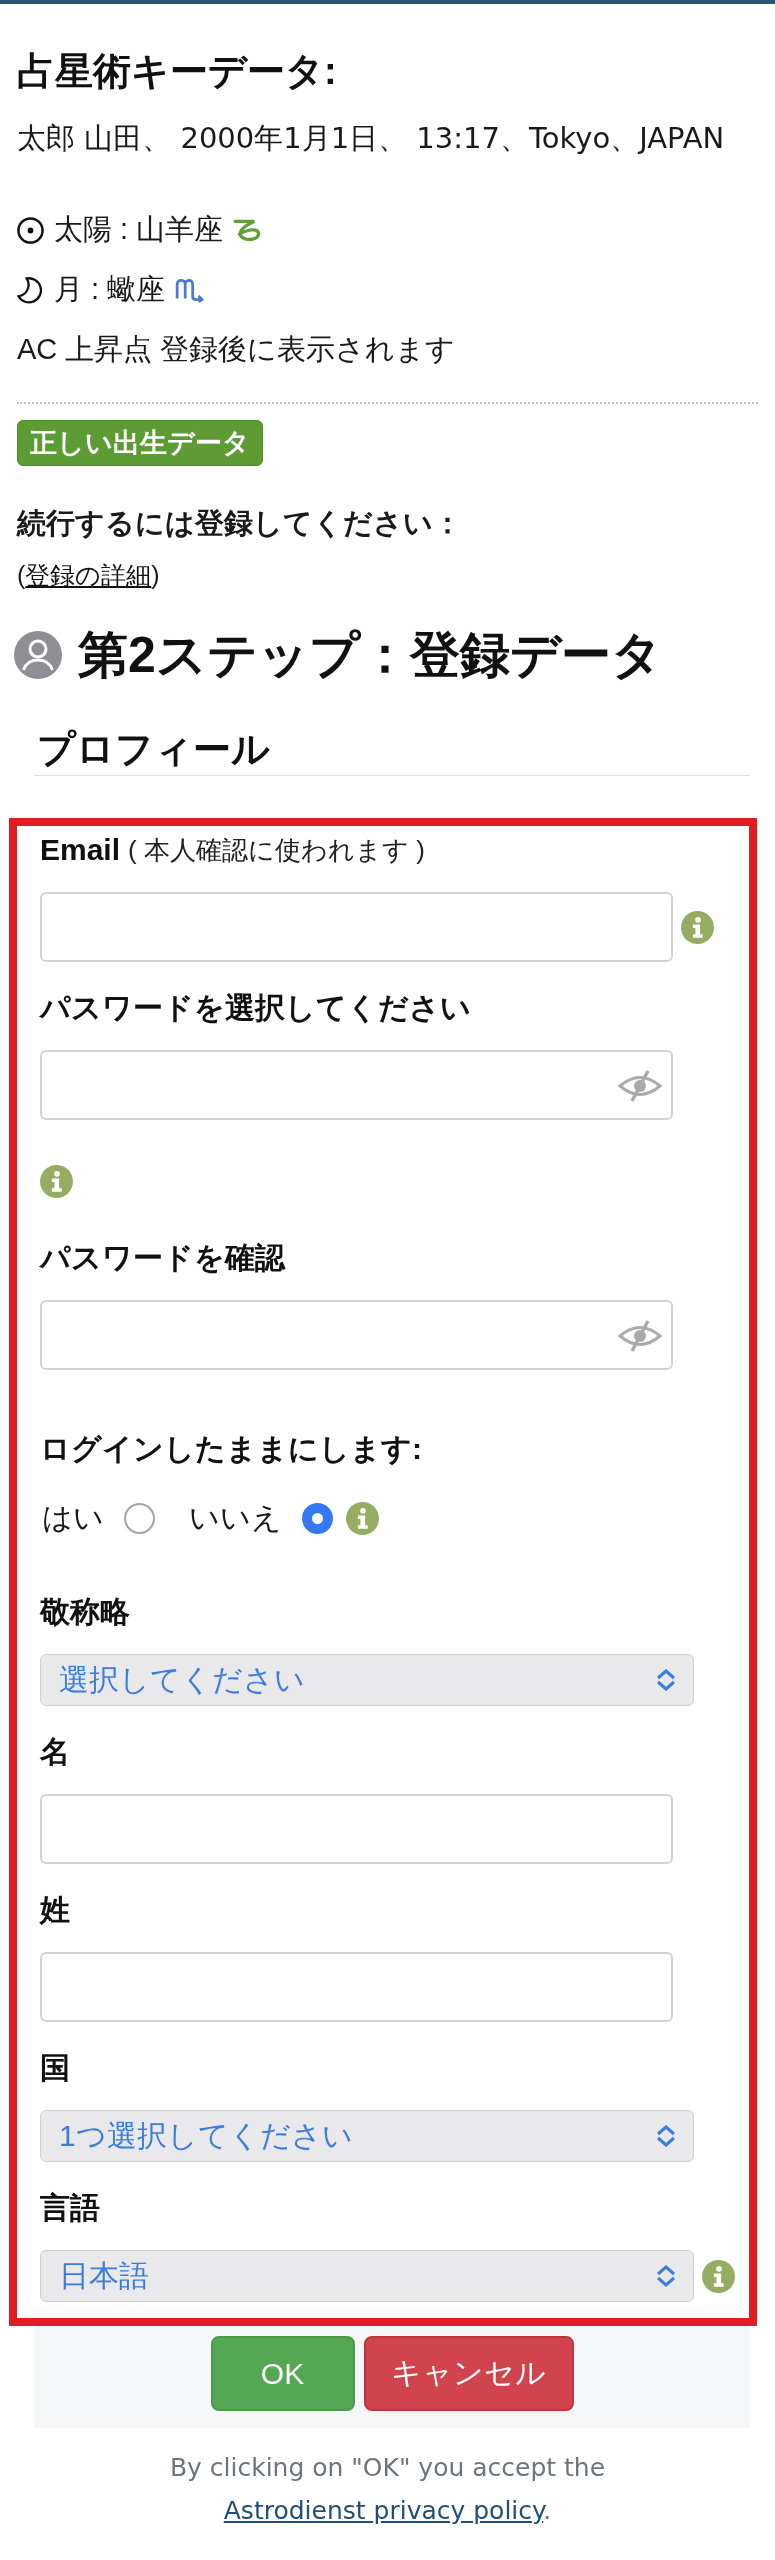  I want to click on birth-data-button: 正しい出生データ, so click(140, 443).